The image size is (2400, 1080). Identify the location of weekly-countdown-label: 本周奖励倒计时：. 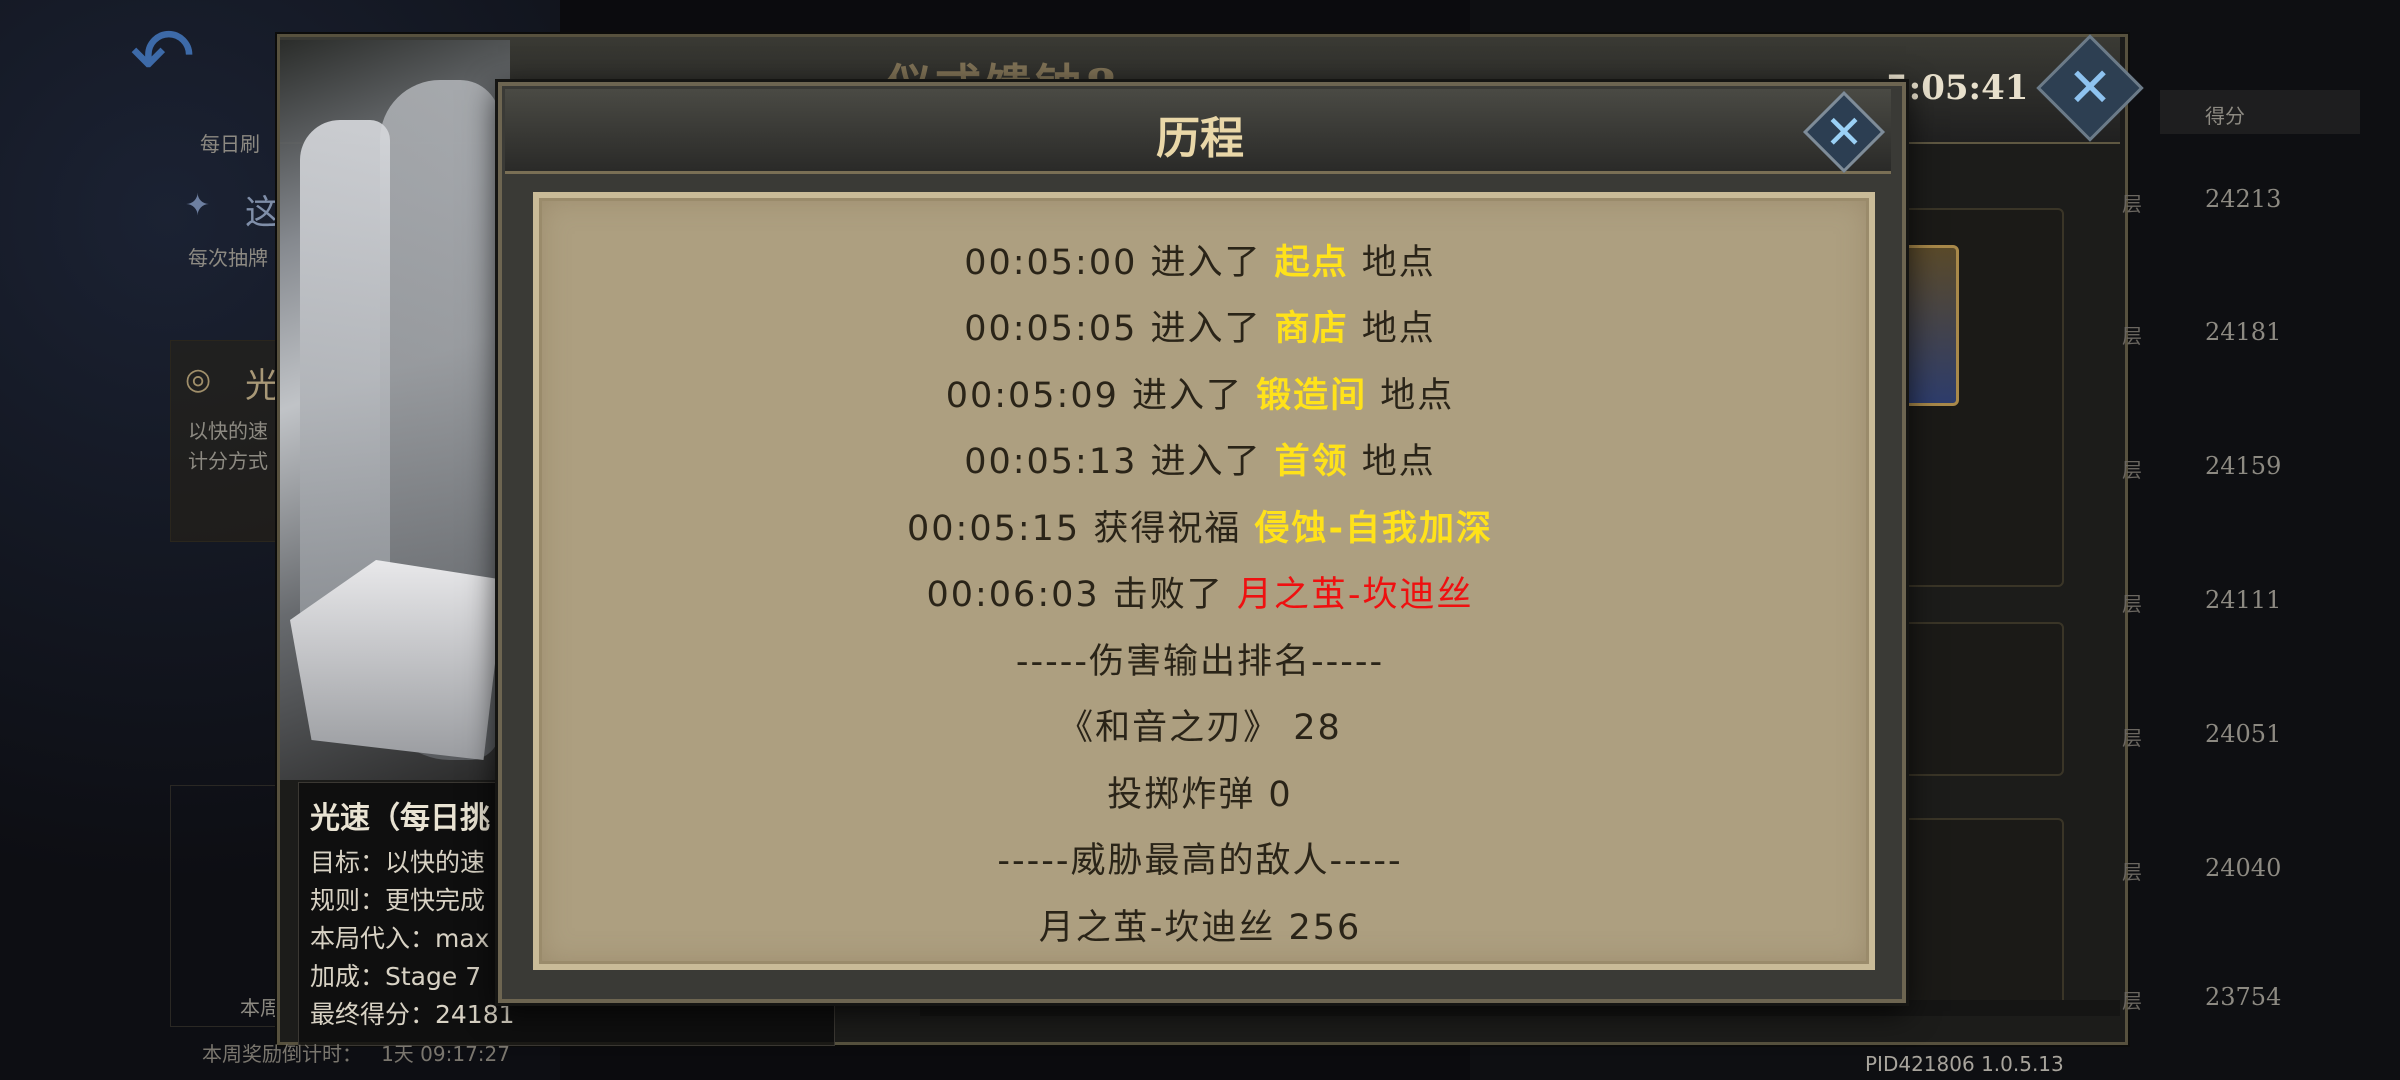
(282, 1054).